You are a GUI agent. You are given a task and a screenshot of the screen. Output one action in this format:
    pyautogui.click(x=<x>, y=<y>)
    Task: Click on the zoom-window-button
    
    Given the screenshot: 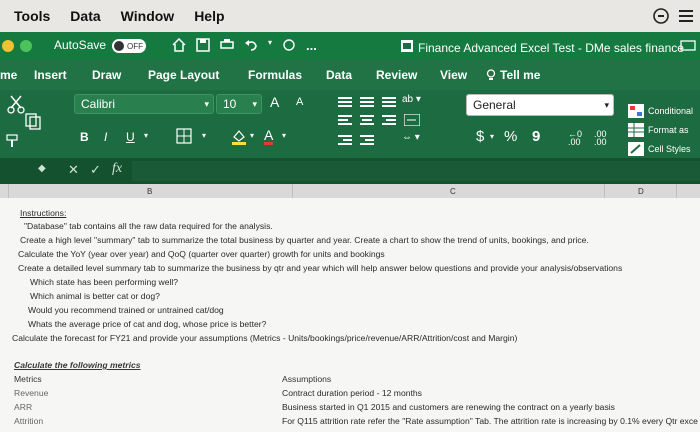 What is the action you would take?
    pyautogui.click(x=26, y=46)
    